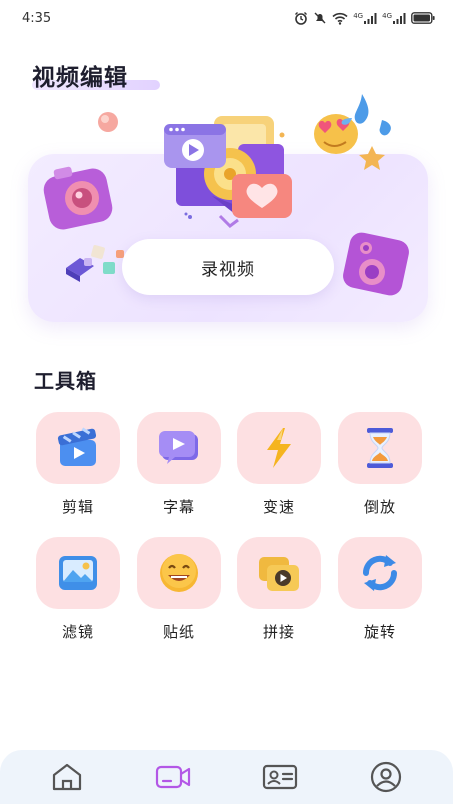 The height and width of the screenshot is (804, 453). I want to click on lightning-icon, so click(279, 448).